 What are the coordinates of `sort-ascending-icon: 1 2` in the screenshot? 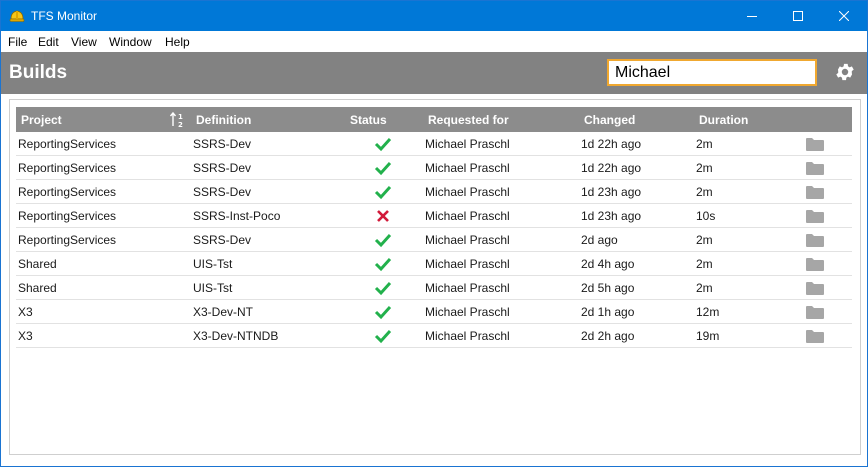 It's located at (178, 120).